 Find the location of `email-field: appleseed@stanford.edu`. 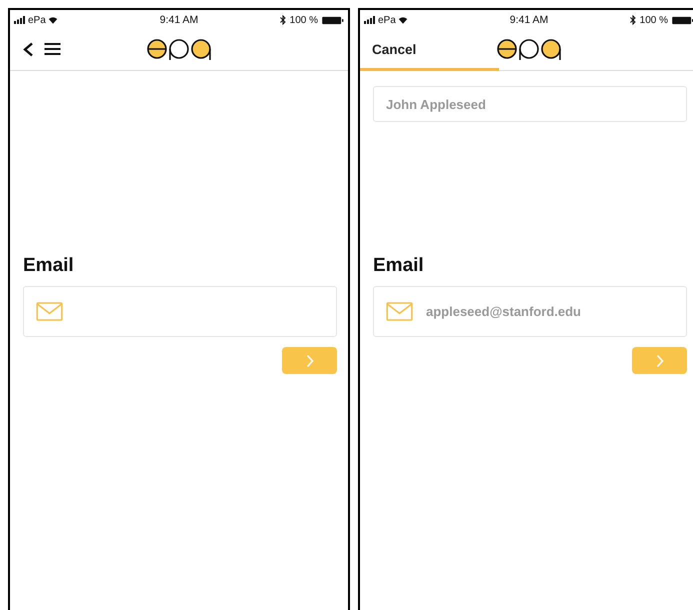

email-field: appleseed@stanford.edu is located at coordinates (530, 311).